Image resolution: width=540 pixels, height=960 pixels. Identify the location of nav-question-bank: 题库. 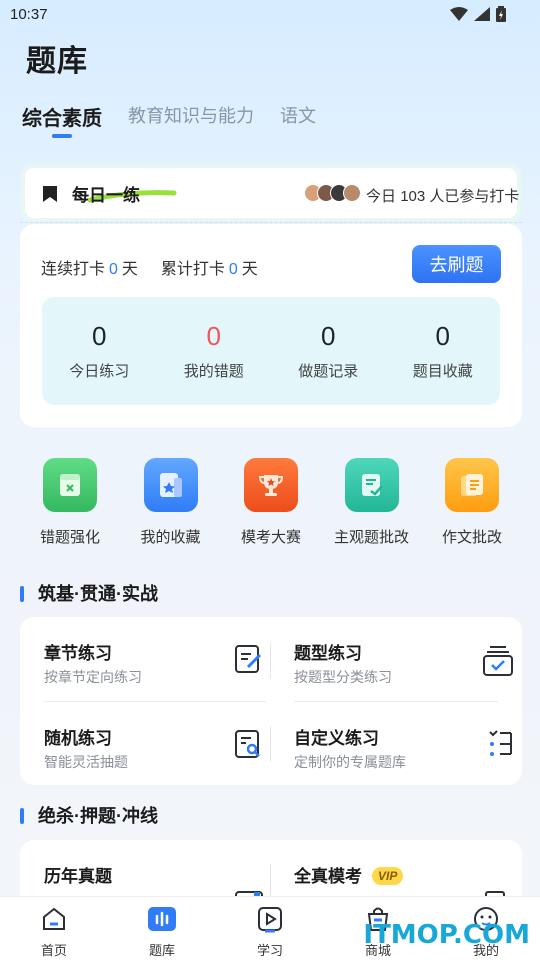
(162, 928).